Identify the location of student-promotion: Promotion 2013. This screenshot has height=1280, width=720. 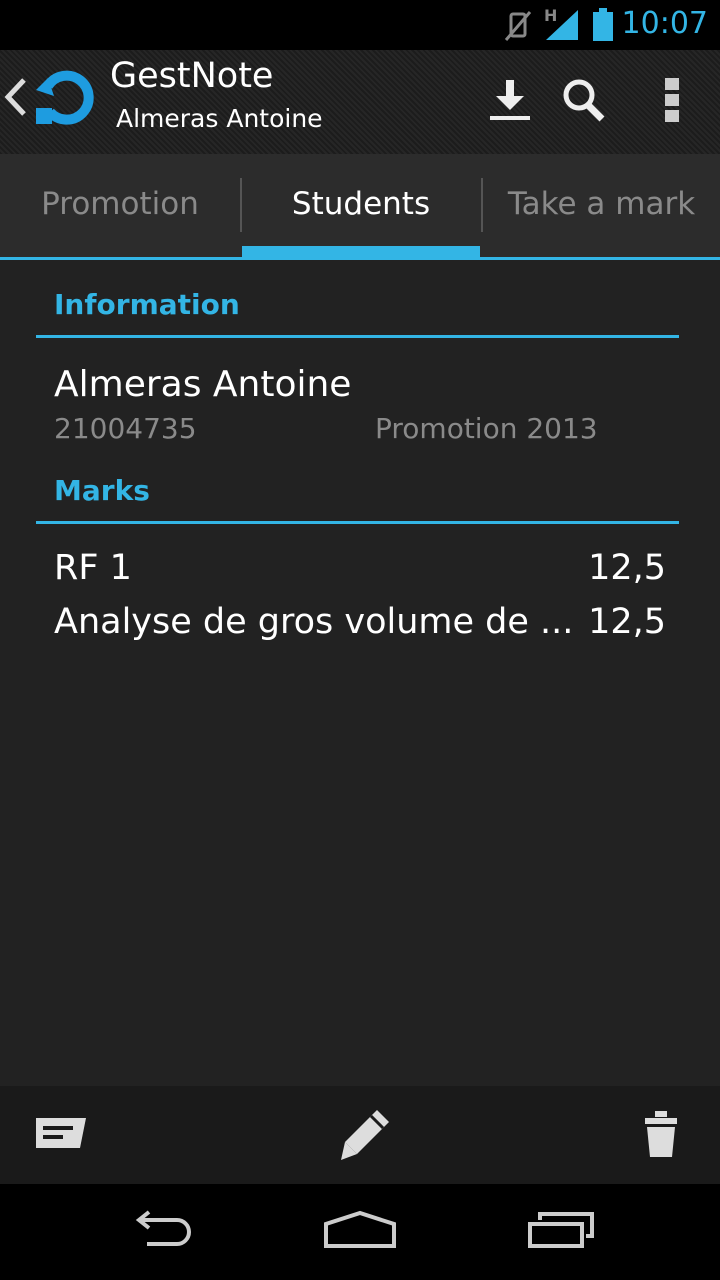
(486, 428).